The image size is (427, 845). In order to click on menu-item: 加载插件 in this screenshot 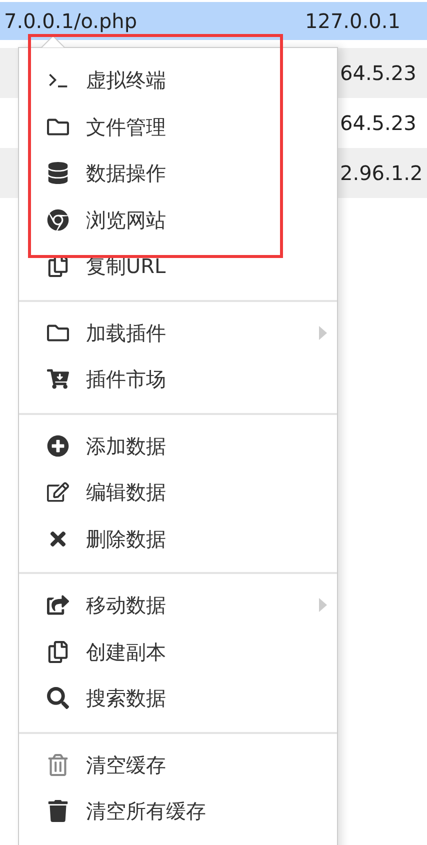, I will do `click(178, 333)`.